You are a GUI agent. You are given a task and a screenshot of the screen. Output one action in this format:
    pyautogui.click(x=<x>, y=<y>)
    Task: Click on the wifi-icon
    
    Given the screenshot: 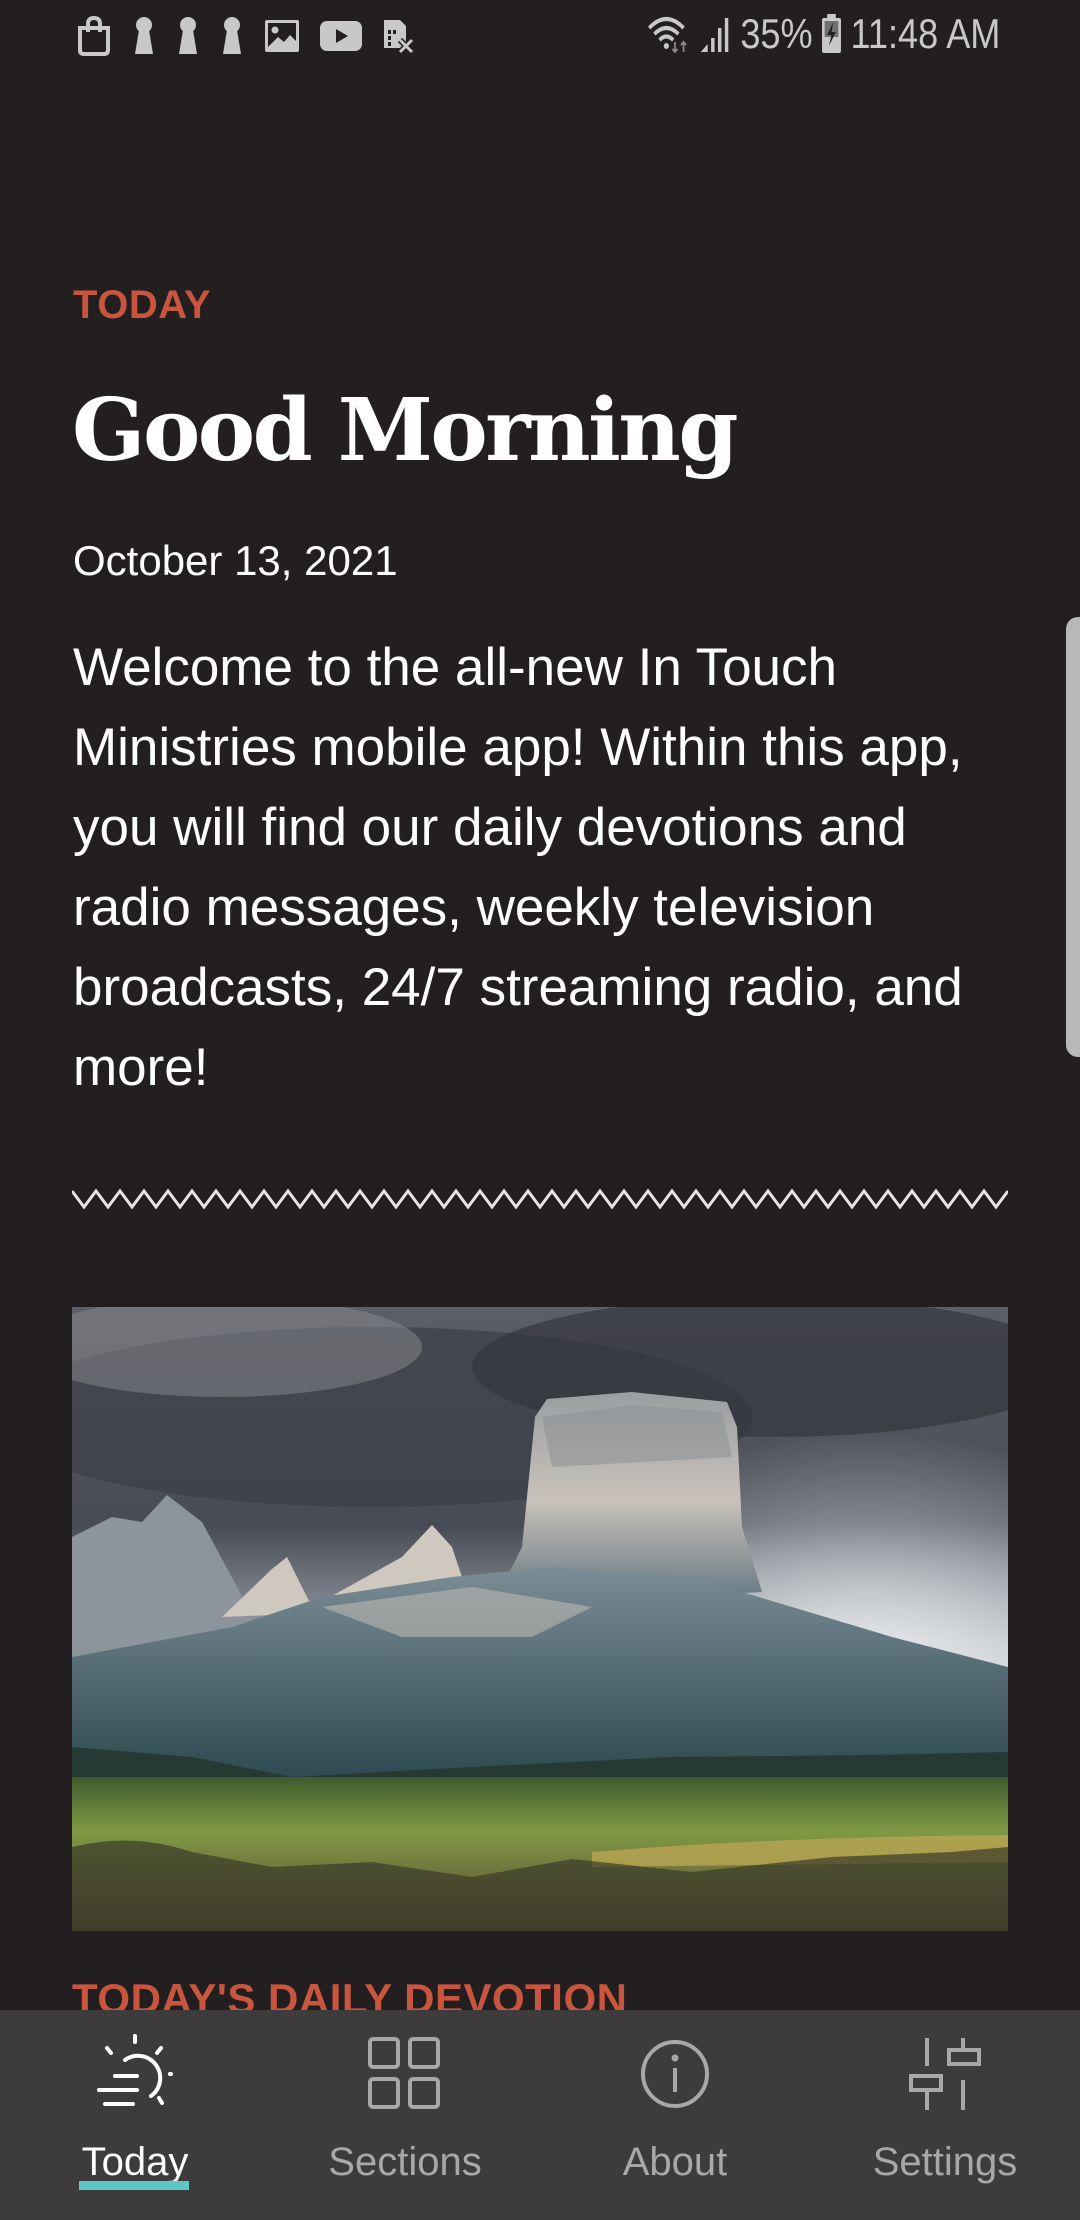 What is the action you would take?
    pyautogui.click(x=667, y=35)
    